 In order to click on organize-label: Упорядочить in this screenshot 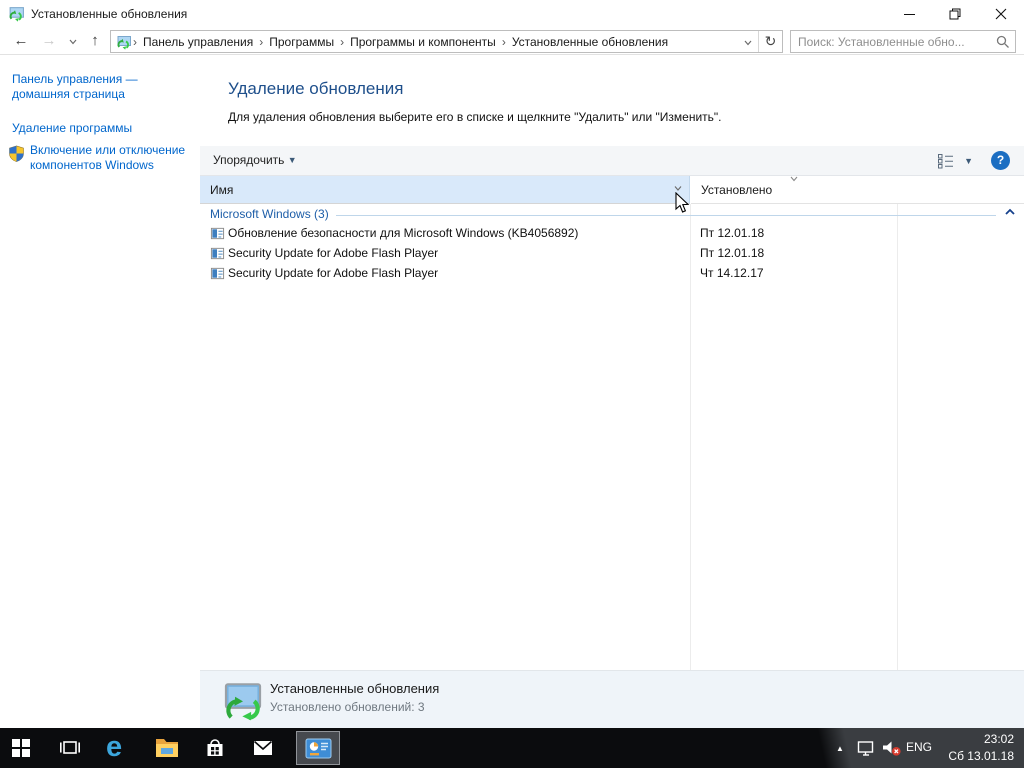, I will do `click(249, 160)`.